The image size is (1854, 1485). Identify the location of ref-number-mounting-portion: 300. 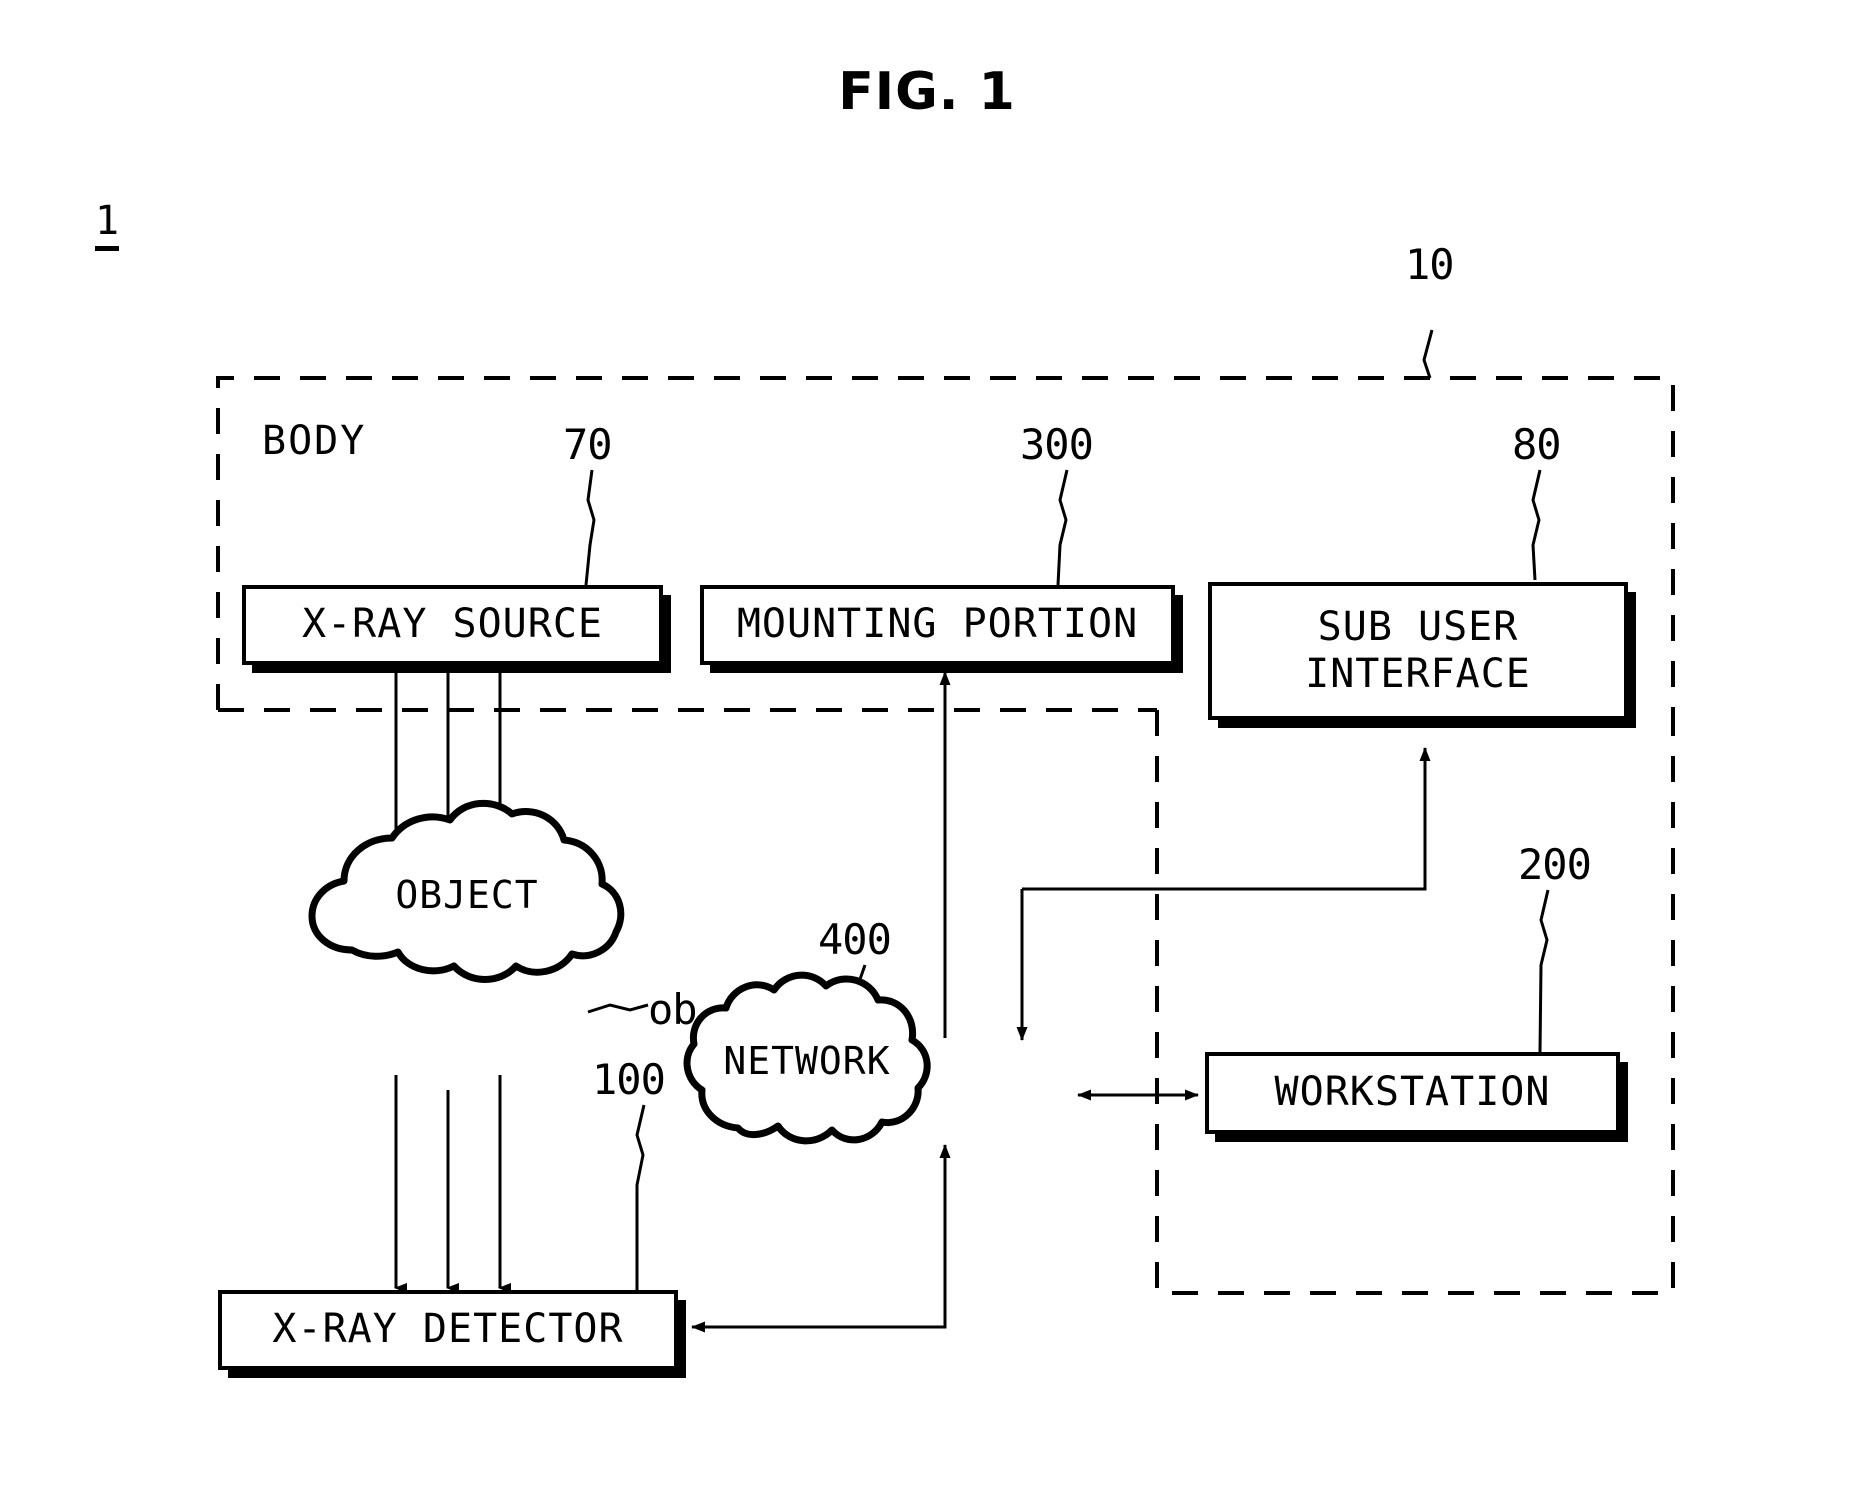
(1057, 444).